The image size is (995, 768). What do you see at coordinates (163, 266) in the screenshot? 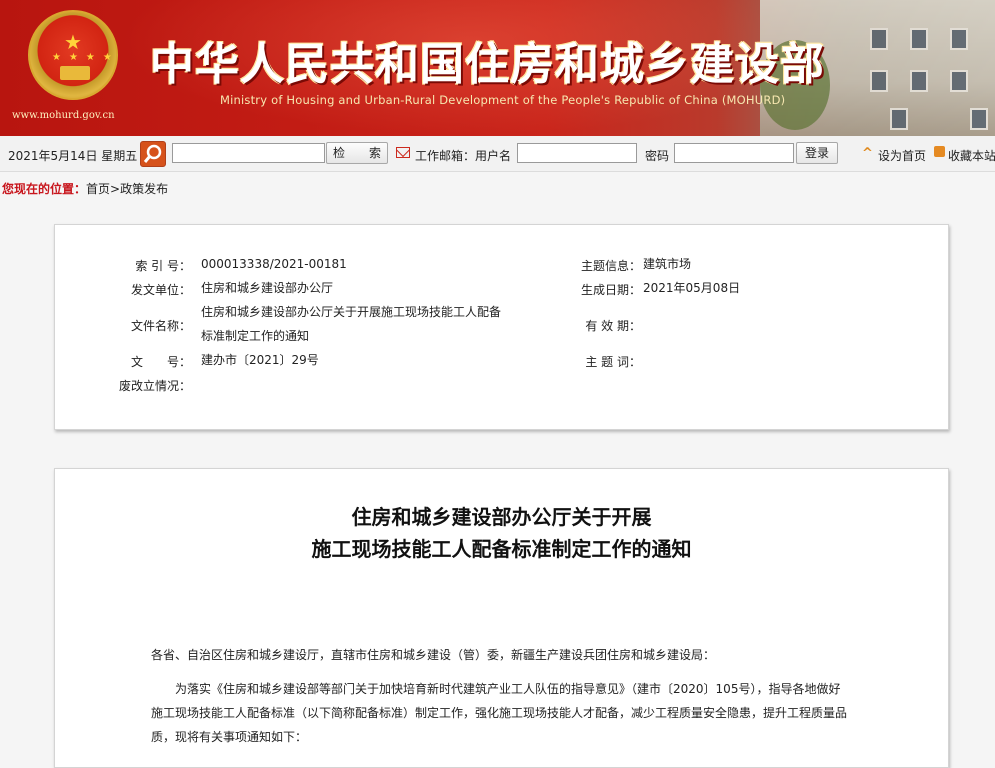
I see `index-number-label: 索 引 号：` at bounding box center [163, 266].